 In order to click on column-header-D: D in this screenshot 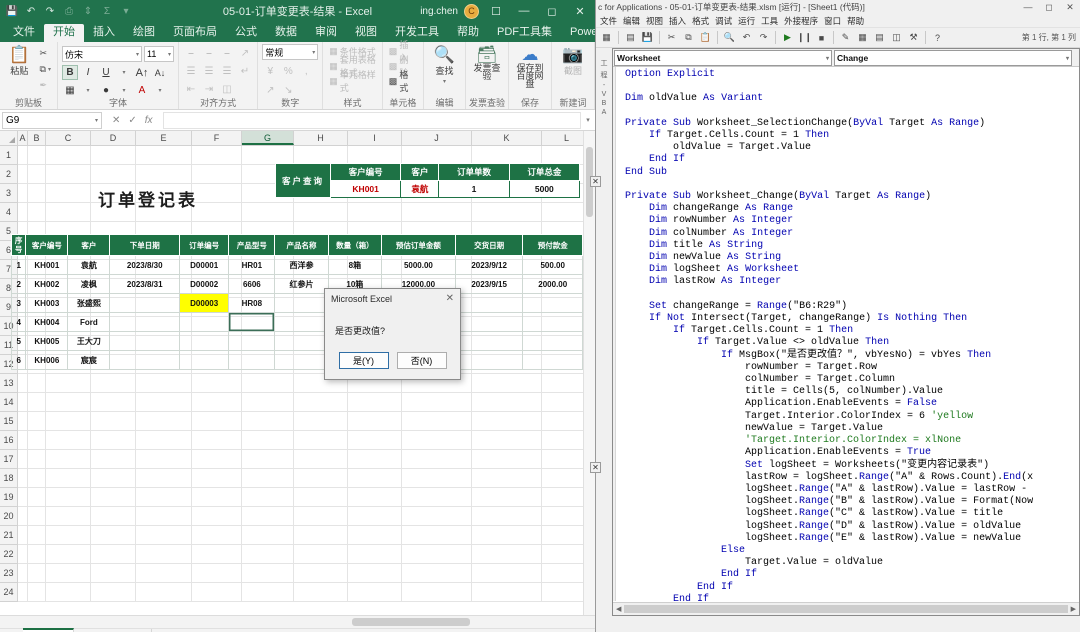, I will do `click(113, 138)`.